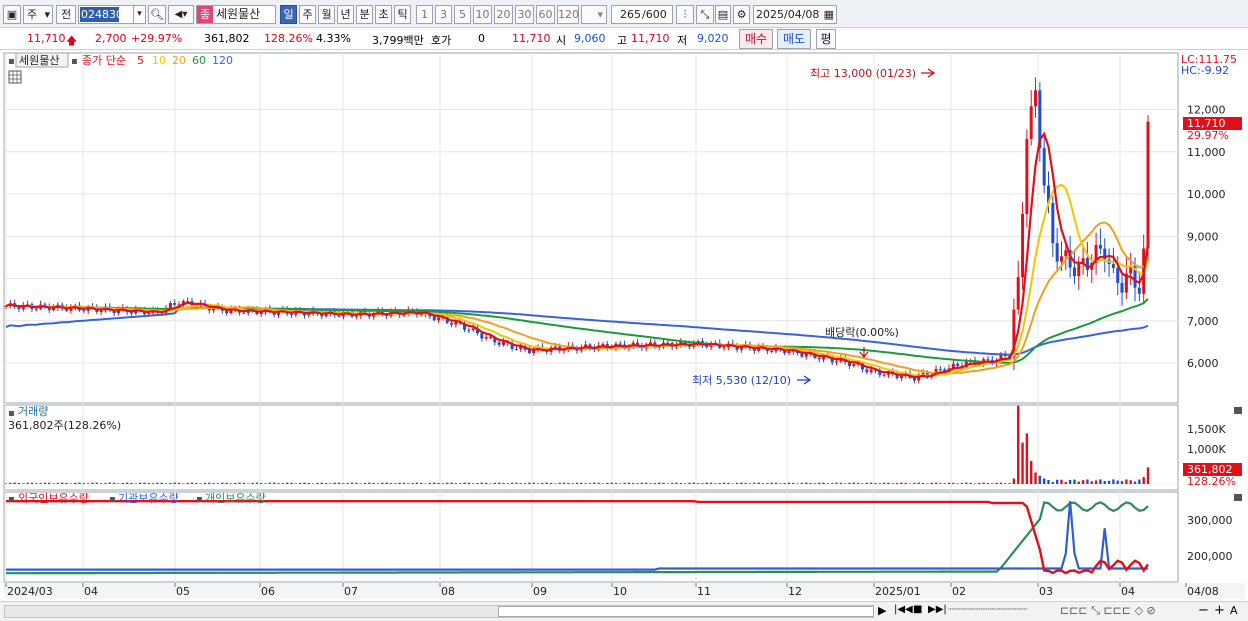 The image size is (1248, 621). Describe the element at coordinates (157, 14) in the screenshot. I see `search-icon: 🔍︎` at that location.